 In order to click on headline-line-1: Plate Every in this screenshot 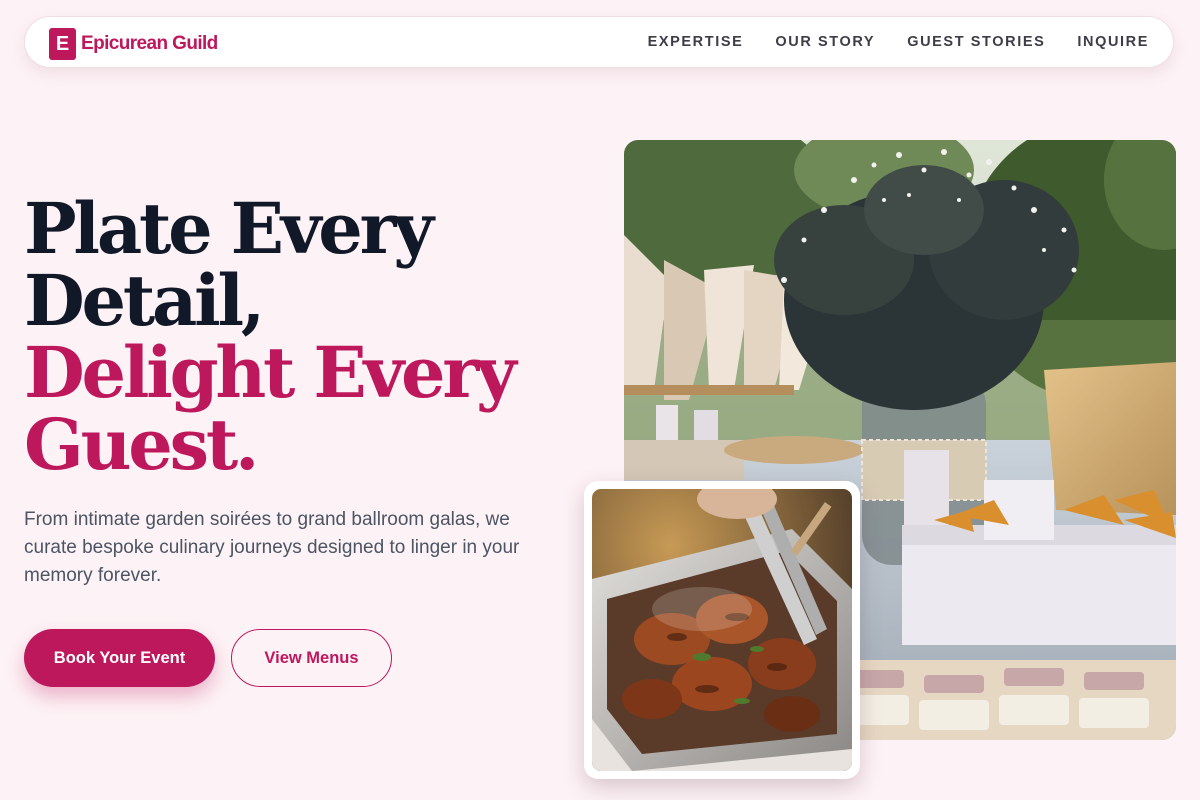, I will do `click(229, 228)`.